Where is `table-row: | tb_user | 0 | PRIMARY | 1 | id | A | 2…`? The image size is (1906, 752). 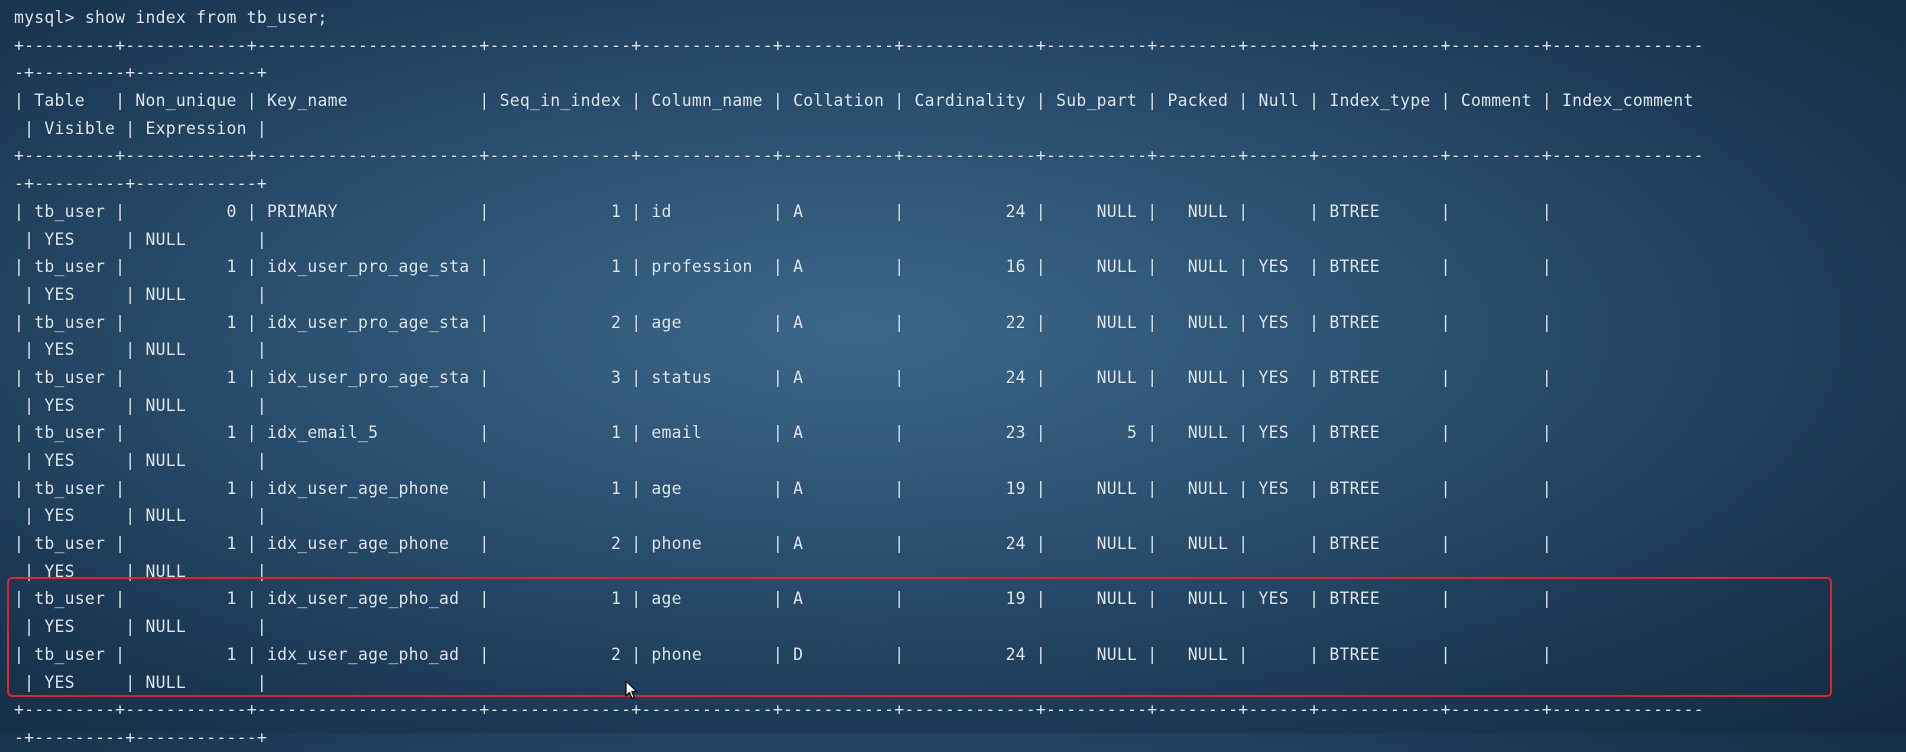
table-row: | tb_user | 0 | PRIMARY | 1 | id | A | 2… is located at coordinates (783, 211).